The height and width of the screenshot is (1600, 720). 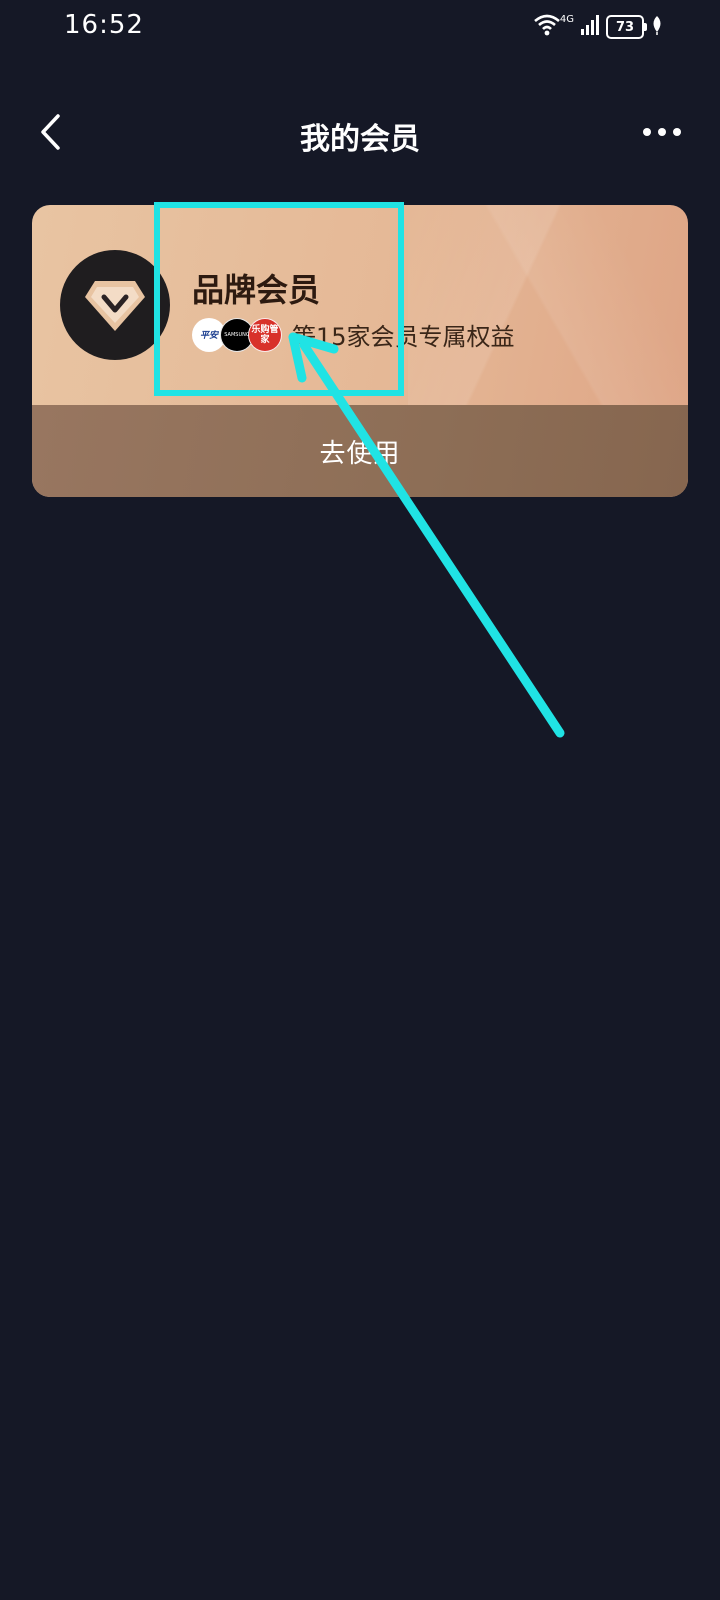 I want to click on status-icons: 4G 73, so click(x=599, y=27).